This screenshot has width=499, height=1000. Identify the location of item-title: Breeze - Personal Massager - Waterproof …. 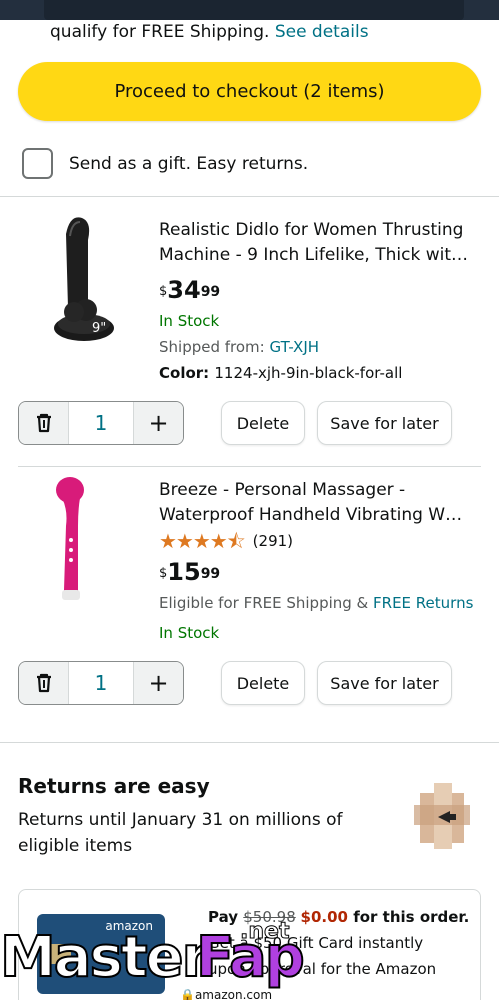
(321, 503).